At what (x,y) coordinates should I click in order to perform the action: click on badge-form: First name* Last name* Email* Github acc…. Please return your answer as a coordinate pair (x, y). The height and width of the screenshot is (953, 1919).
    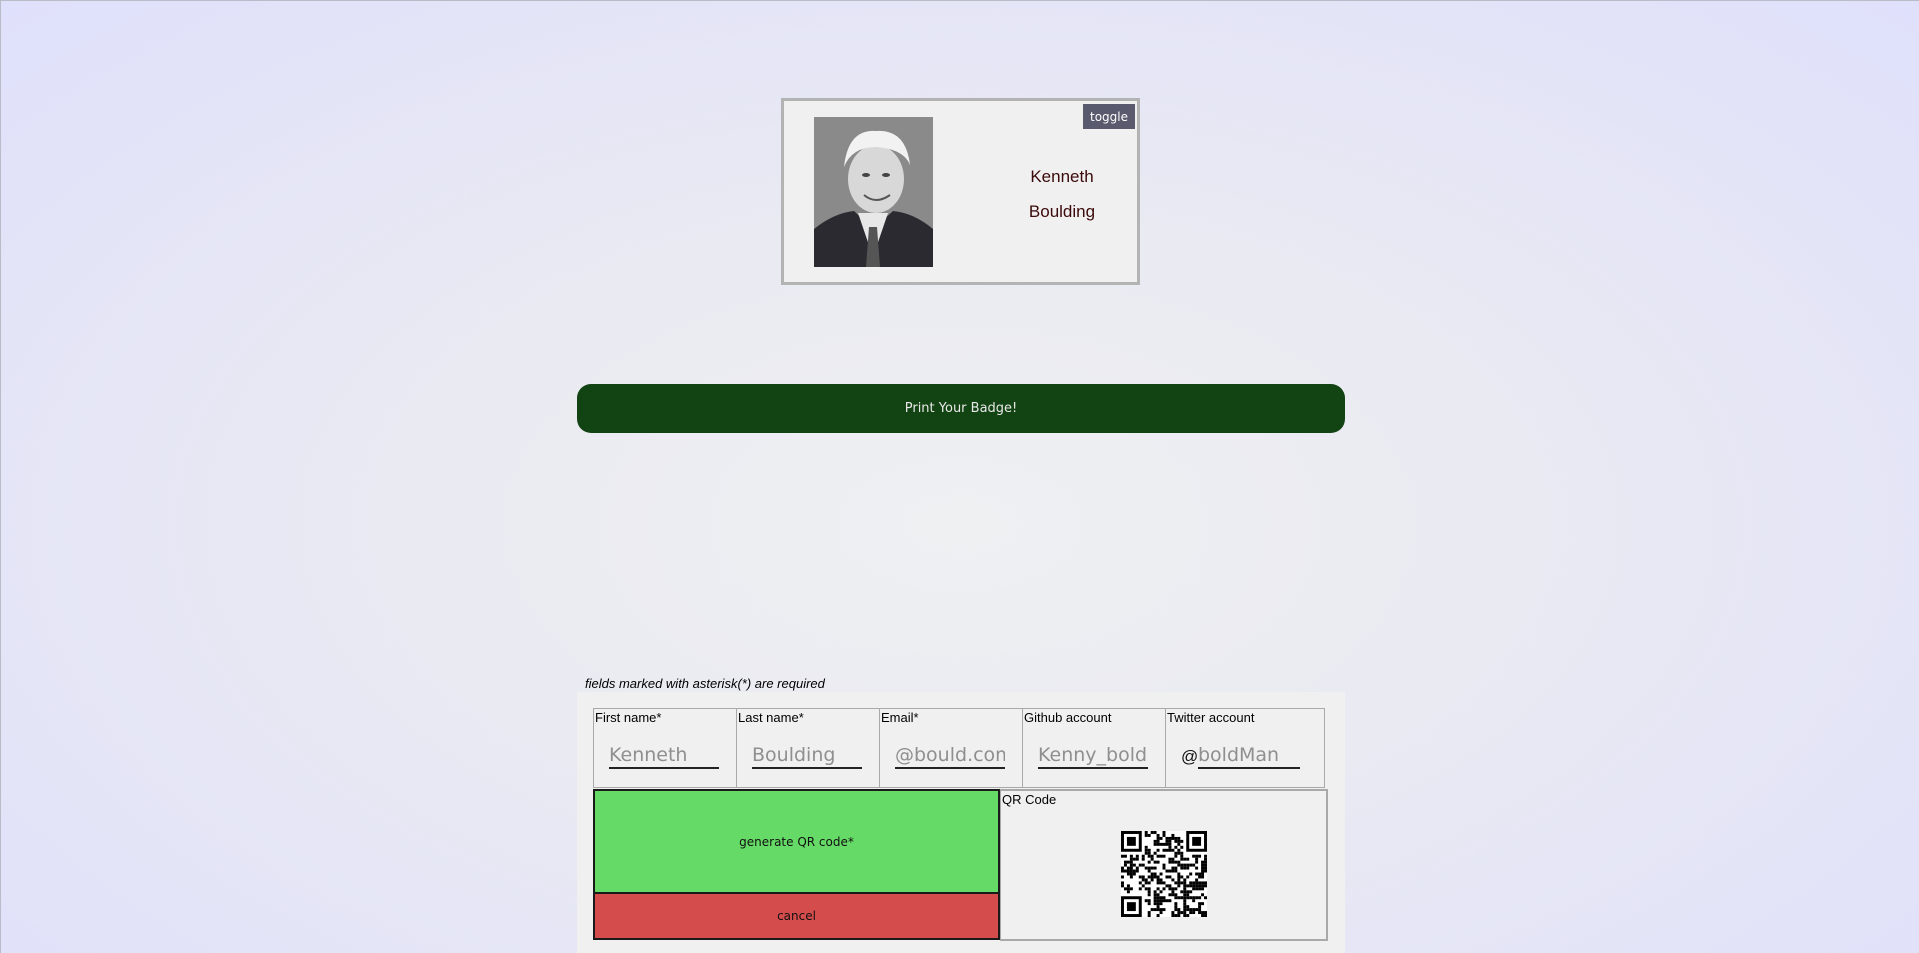
    Looking at the image, I should click on (961, 822).